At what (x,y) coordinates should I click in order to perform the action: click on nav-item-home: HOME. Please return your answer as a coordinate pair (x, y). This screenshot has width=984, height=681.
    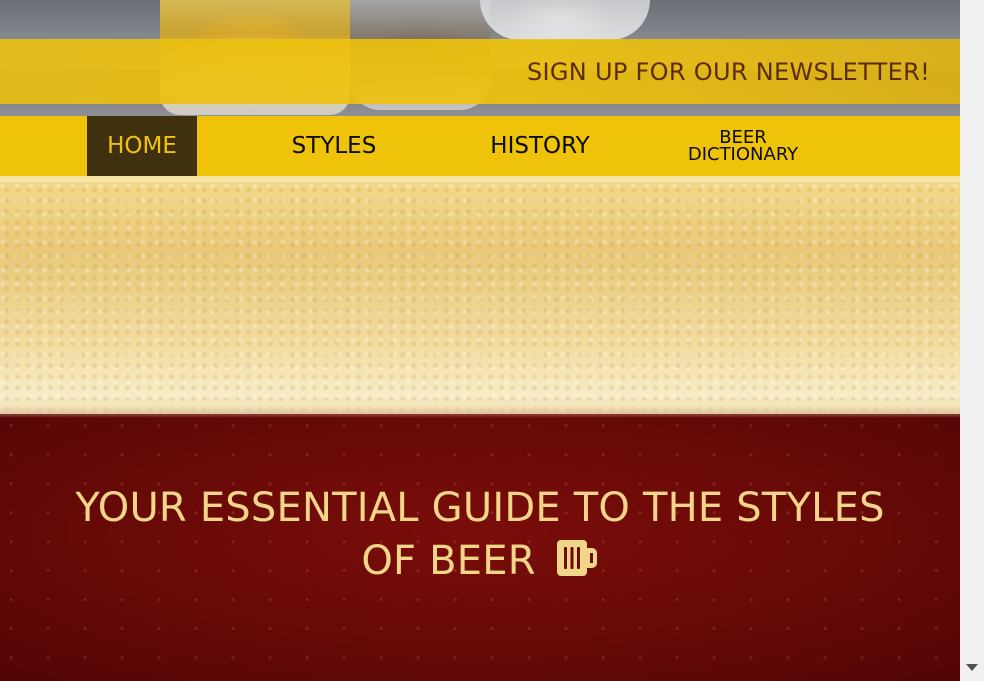
    Looking at the image, I should click on (142, 146).